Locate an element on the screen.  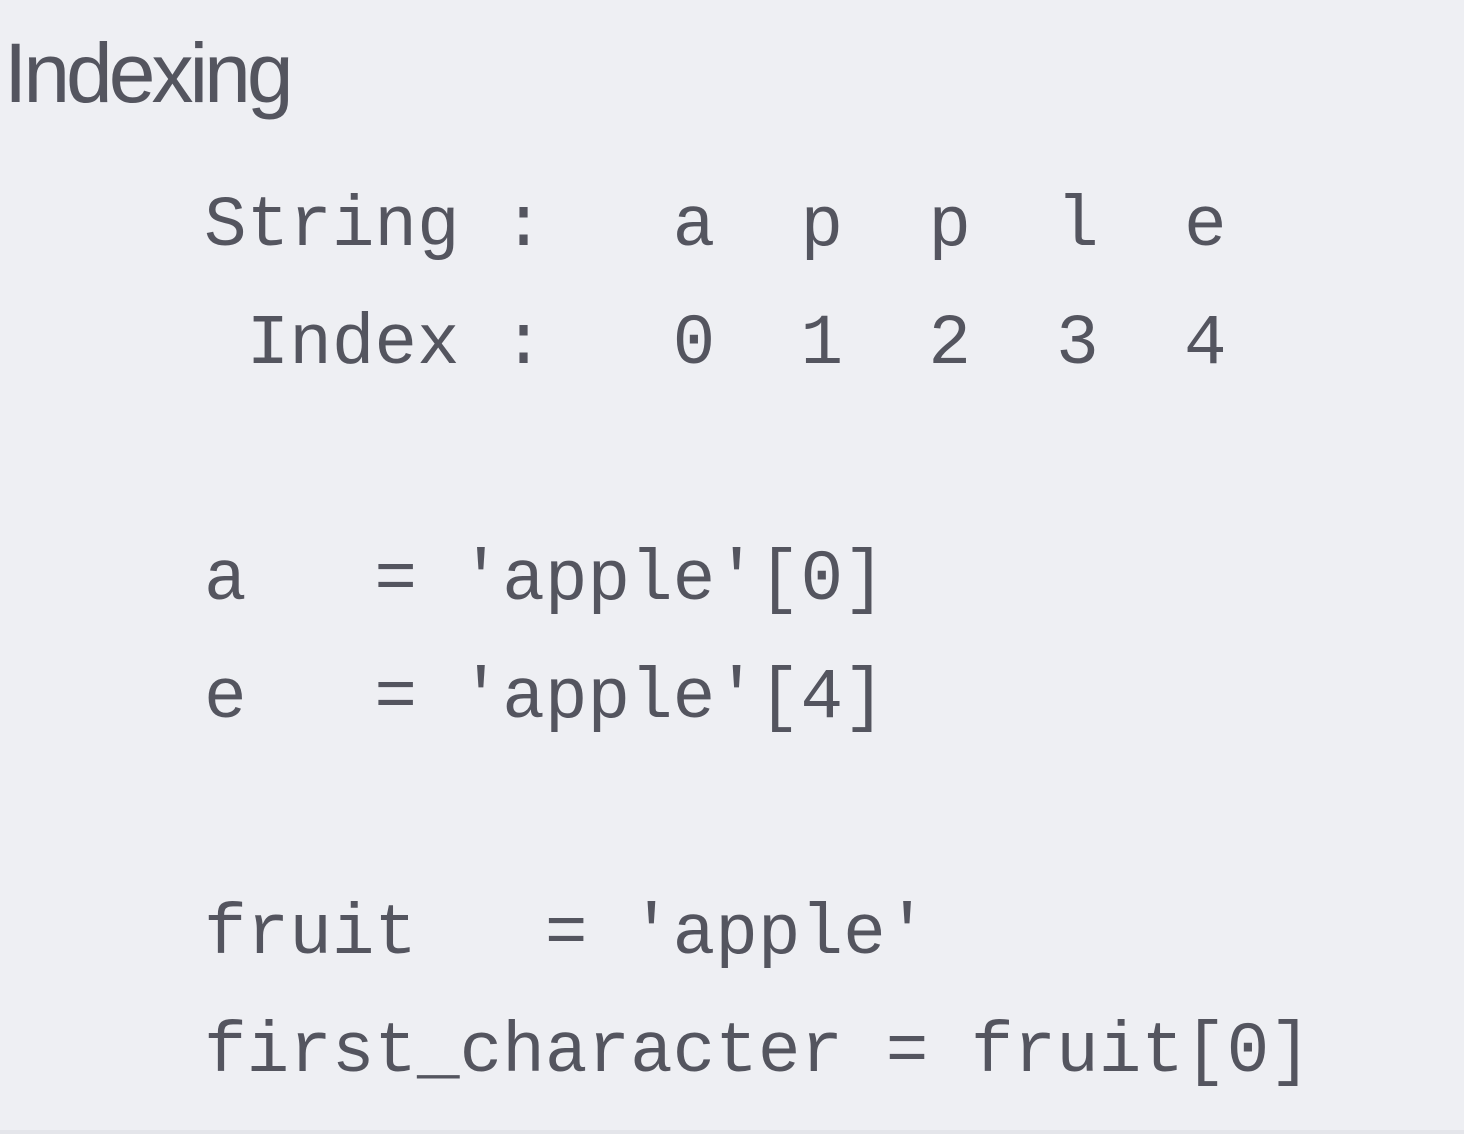
page-title: Indexing is located at coordinates (149, 73).